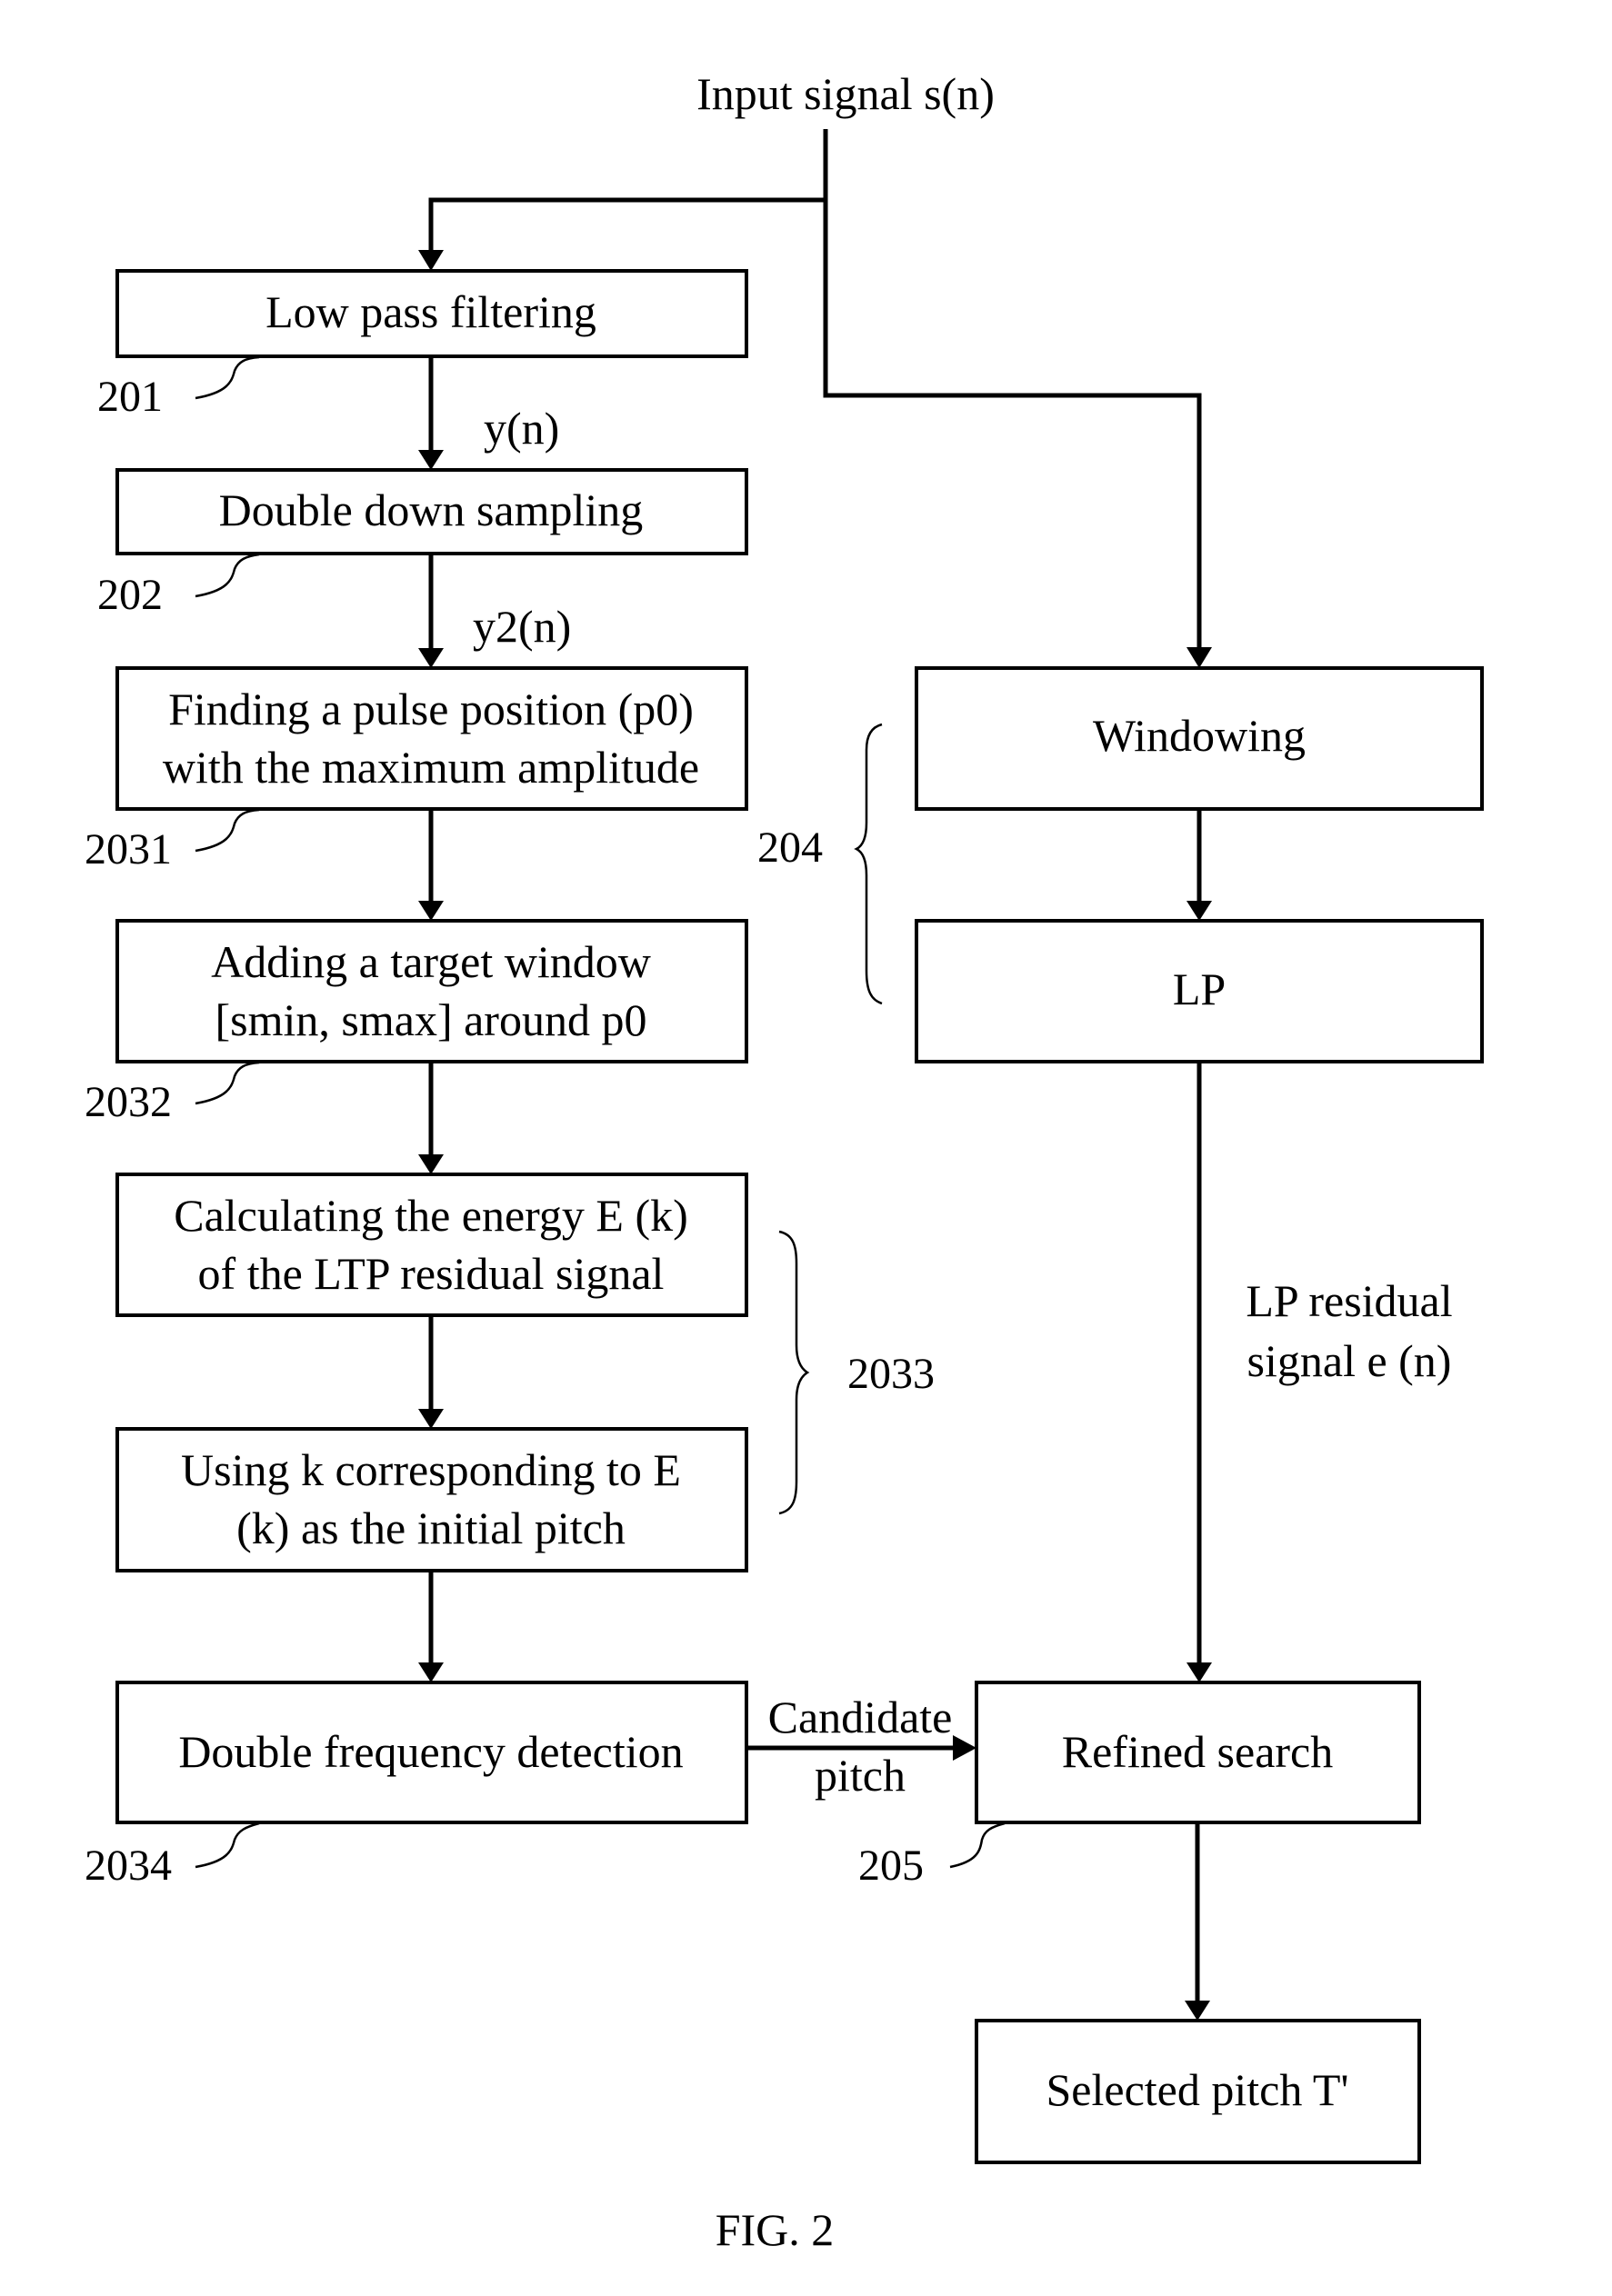 Image resolution: width=1612 pixels, height=2296 pixels. Describe the element at coordinates (1200, 988) in the screenshot. I see `lp-text: LP` at that location.